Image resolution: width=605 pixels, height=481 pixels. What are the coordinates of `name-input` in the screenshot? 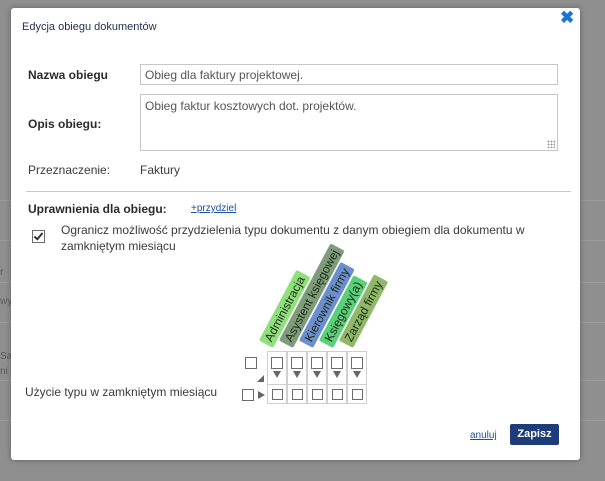 It's located at (349, 74).